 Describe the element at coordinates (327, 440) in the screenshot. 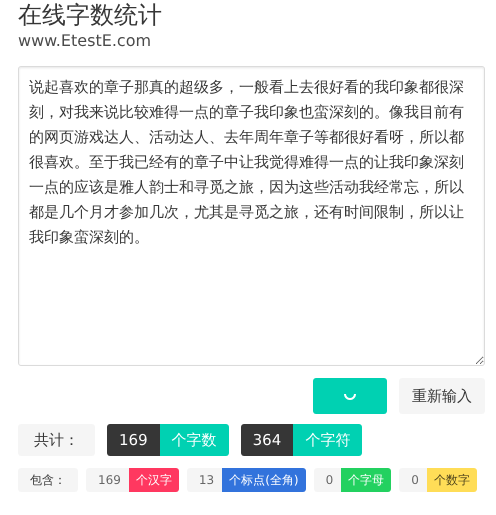

I see `unit-tag: 个字符` at that location.